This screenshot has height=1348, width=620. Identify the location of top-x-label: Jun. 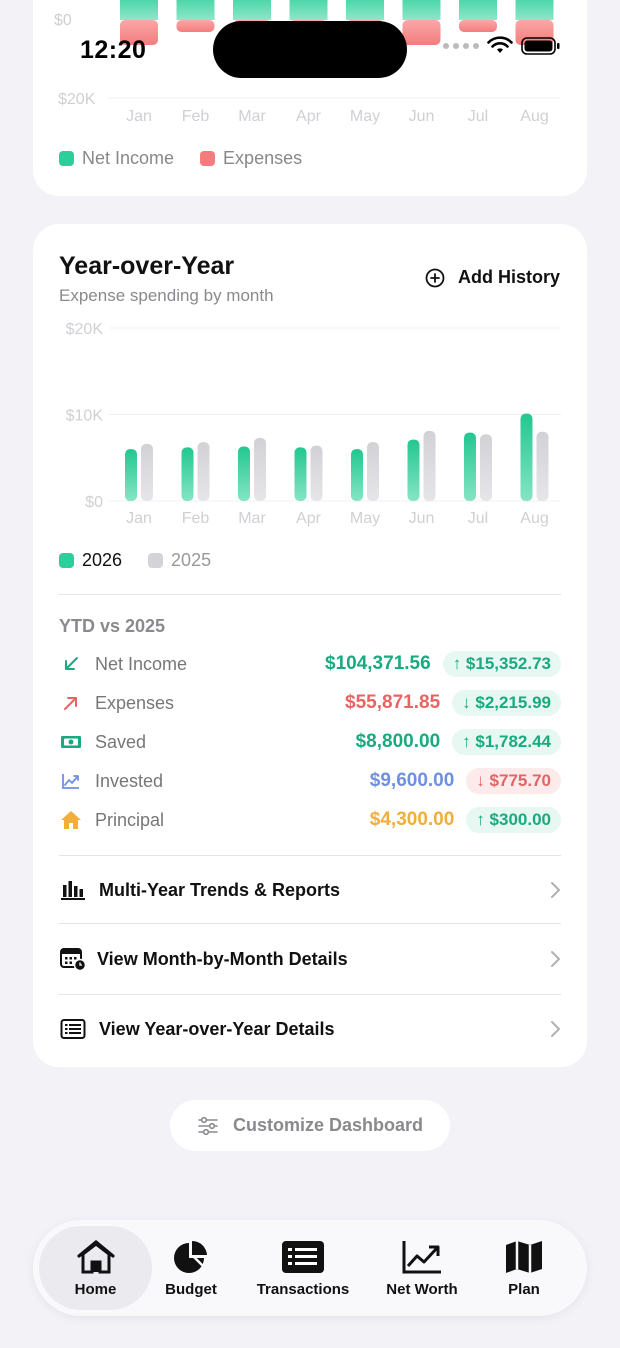
(422, 116).